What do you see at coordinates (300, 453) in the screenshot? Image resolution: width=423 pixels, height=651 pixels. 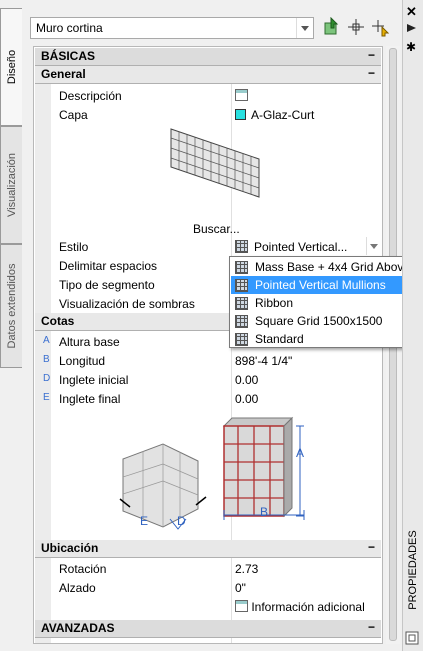 I see `diagram-label-a: A` at bounding box center [300, 453].